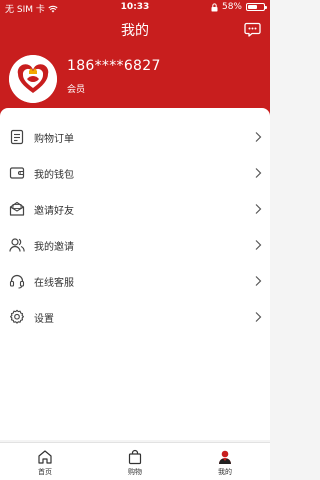 The height and width of the screenshot is (480, 320). What do you see at coordinates (225, 472) in the screenshot?
I see `tab-label: 我的` at bounding box center [225, 472].